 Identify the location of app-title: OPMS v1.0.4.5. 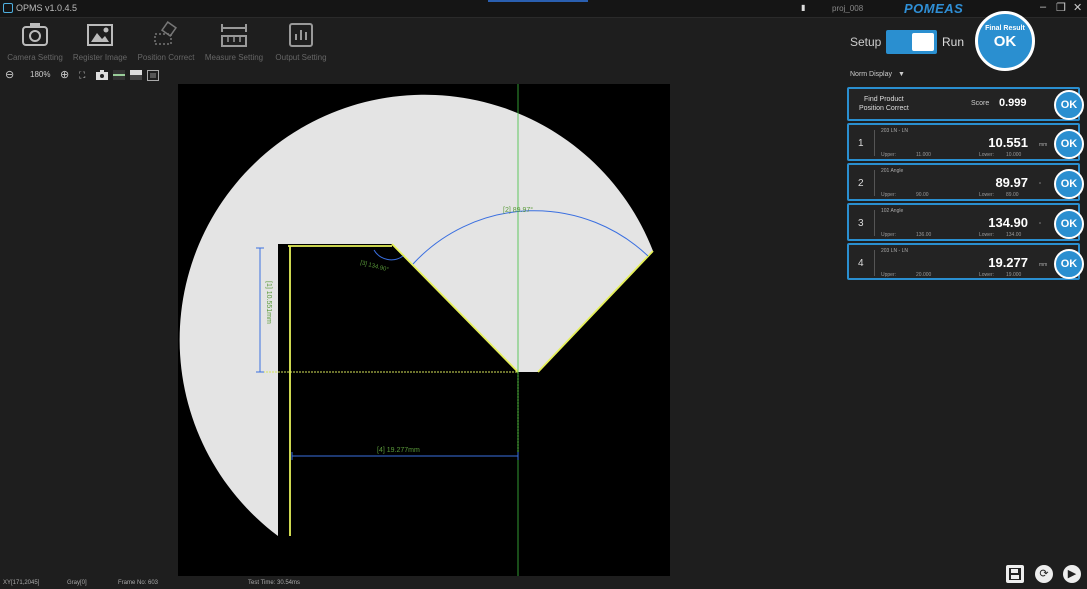
(47, 8).